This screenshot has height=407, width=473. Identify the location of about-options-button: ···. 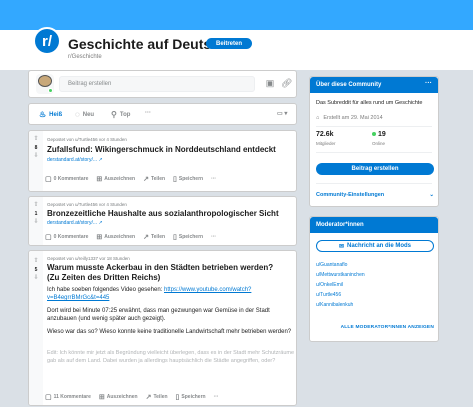
(428, 83).